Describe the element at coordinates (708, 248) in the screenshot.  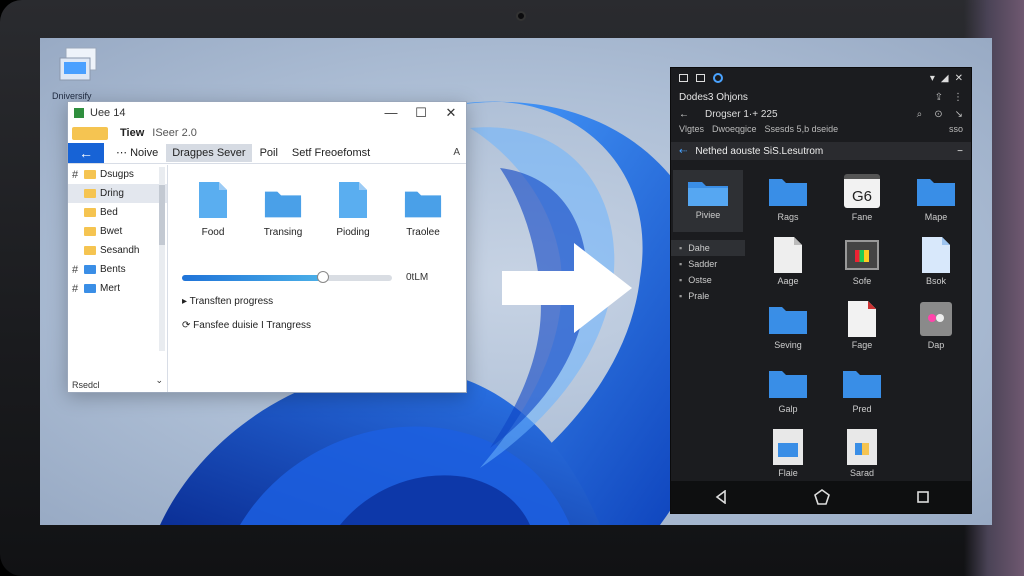
I see `phone-side-item: ▪ Dahe` at that location.